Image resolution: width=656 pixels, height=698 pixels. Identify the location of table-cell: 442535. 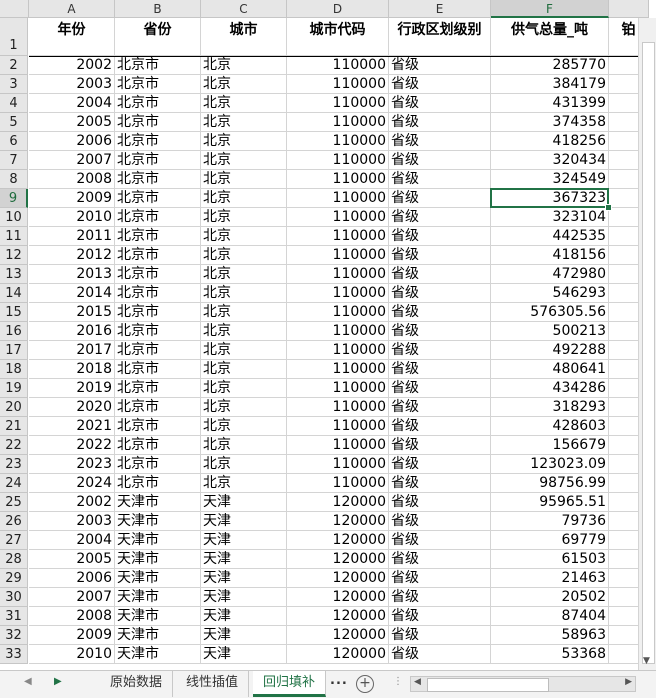
(550, 236).